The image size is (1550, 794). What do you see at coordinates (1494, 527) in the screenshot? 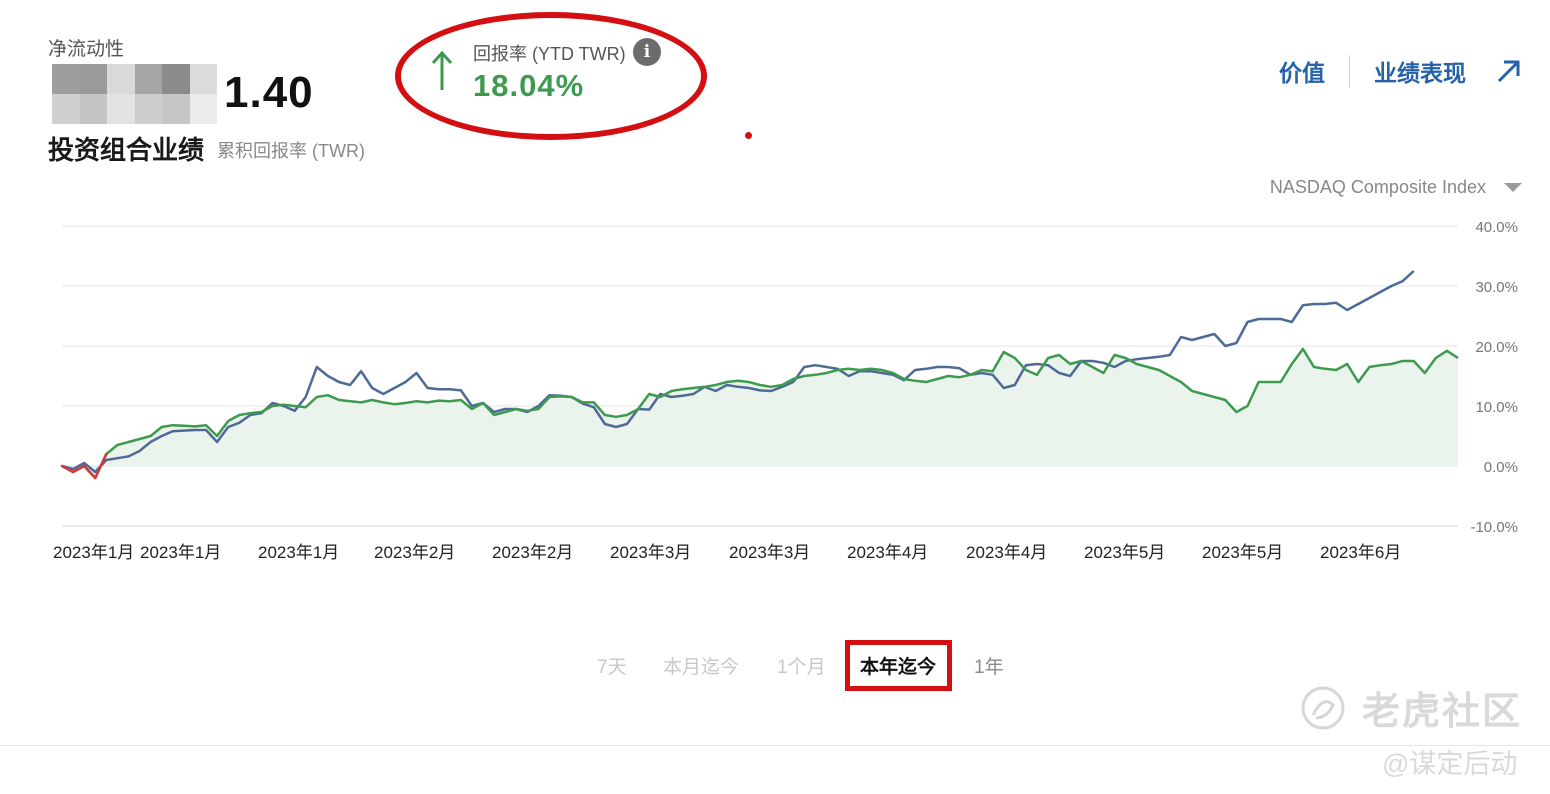
I see `y-tick-label: -10.0%` at bounding box center [1494, 527].